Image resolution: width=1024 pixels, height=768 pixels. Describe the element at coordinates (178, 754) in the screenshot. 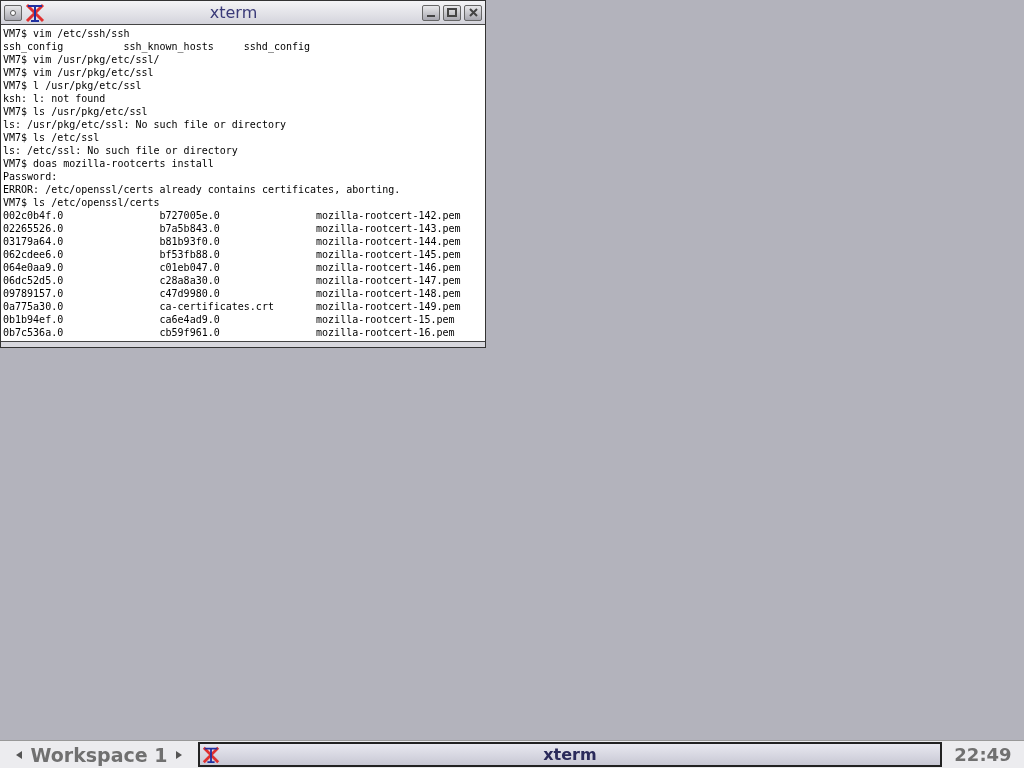

I see `next-workspace-arrow` at that location.